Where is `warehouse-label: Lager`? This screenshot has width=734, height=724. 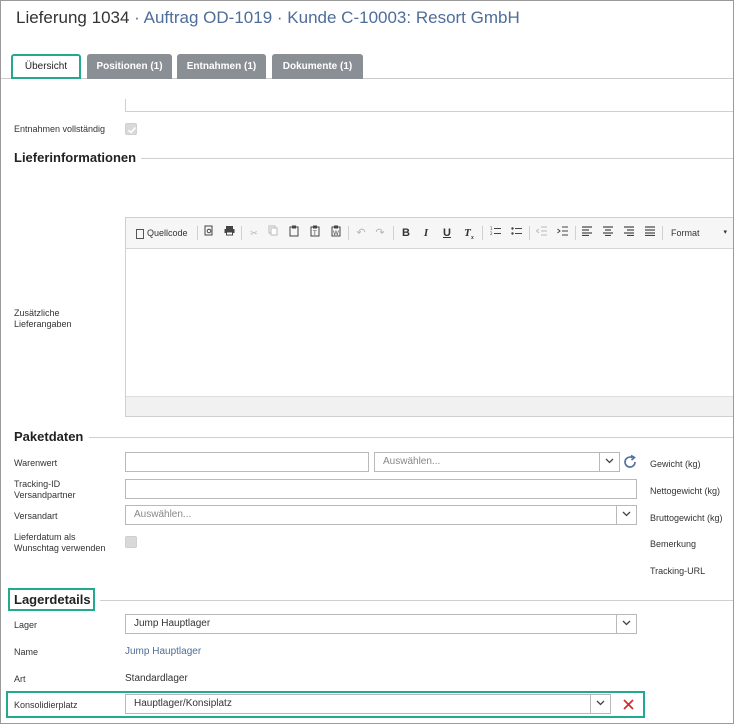
warehouse-label: Lager is located at coordinates (26, 625).